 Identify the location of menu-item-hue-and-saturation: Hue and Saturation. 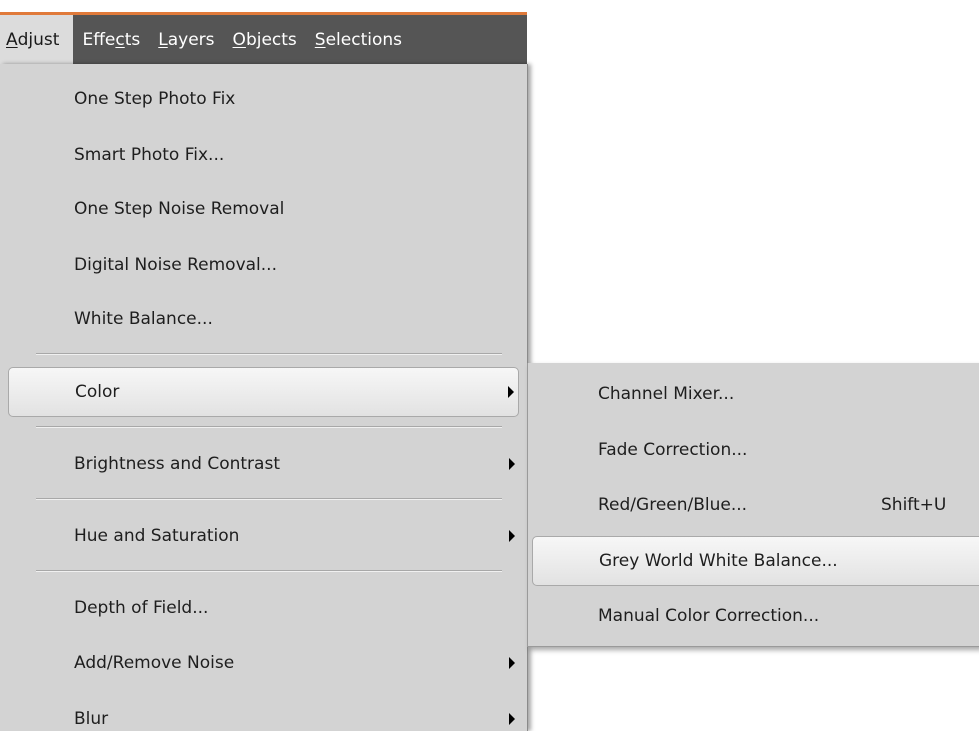
(263, 536).